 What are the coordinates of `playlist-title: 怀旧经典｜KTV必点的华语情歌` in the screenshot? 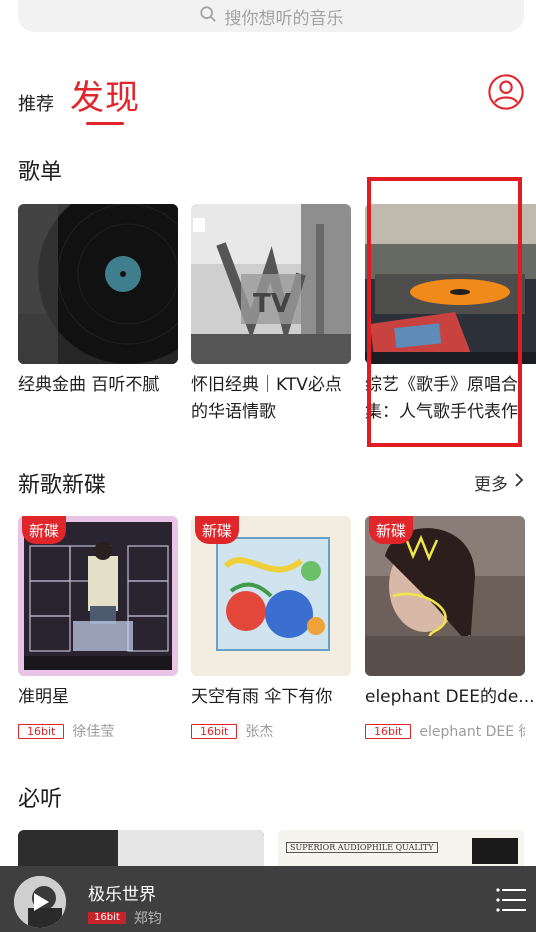 It's located at (271, 399).